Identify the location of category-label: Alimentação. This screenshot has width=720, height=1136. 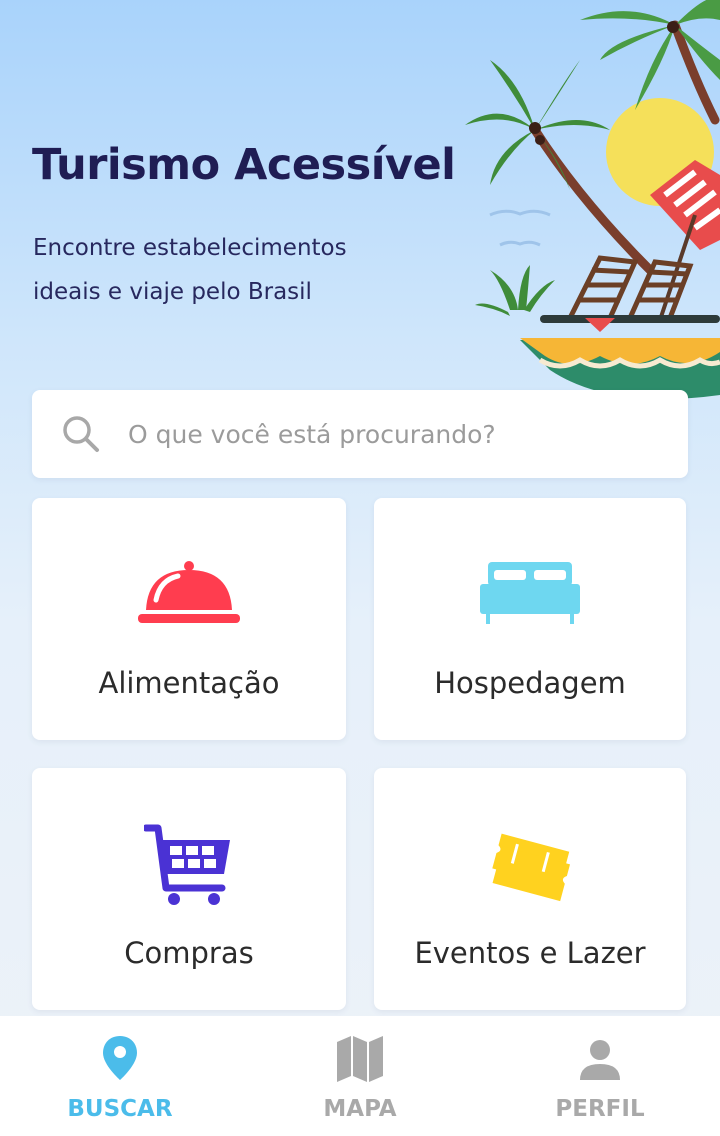
(189, 683).